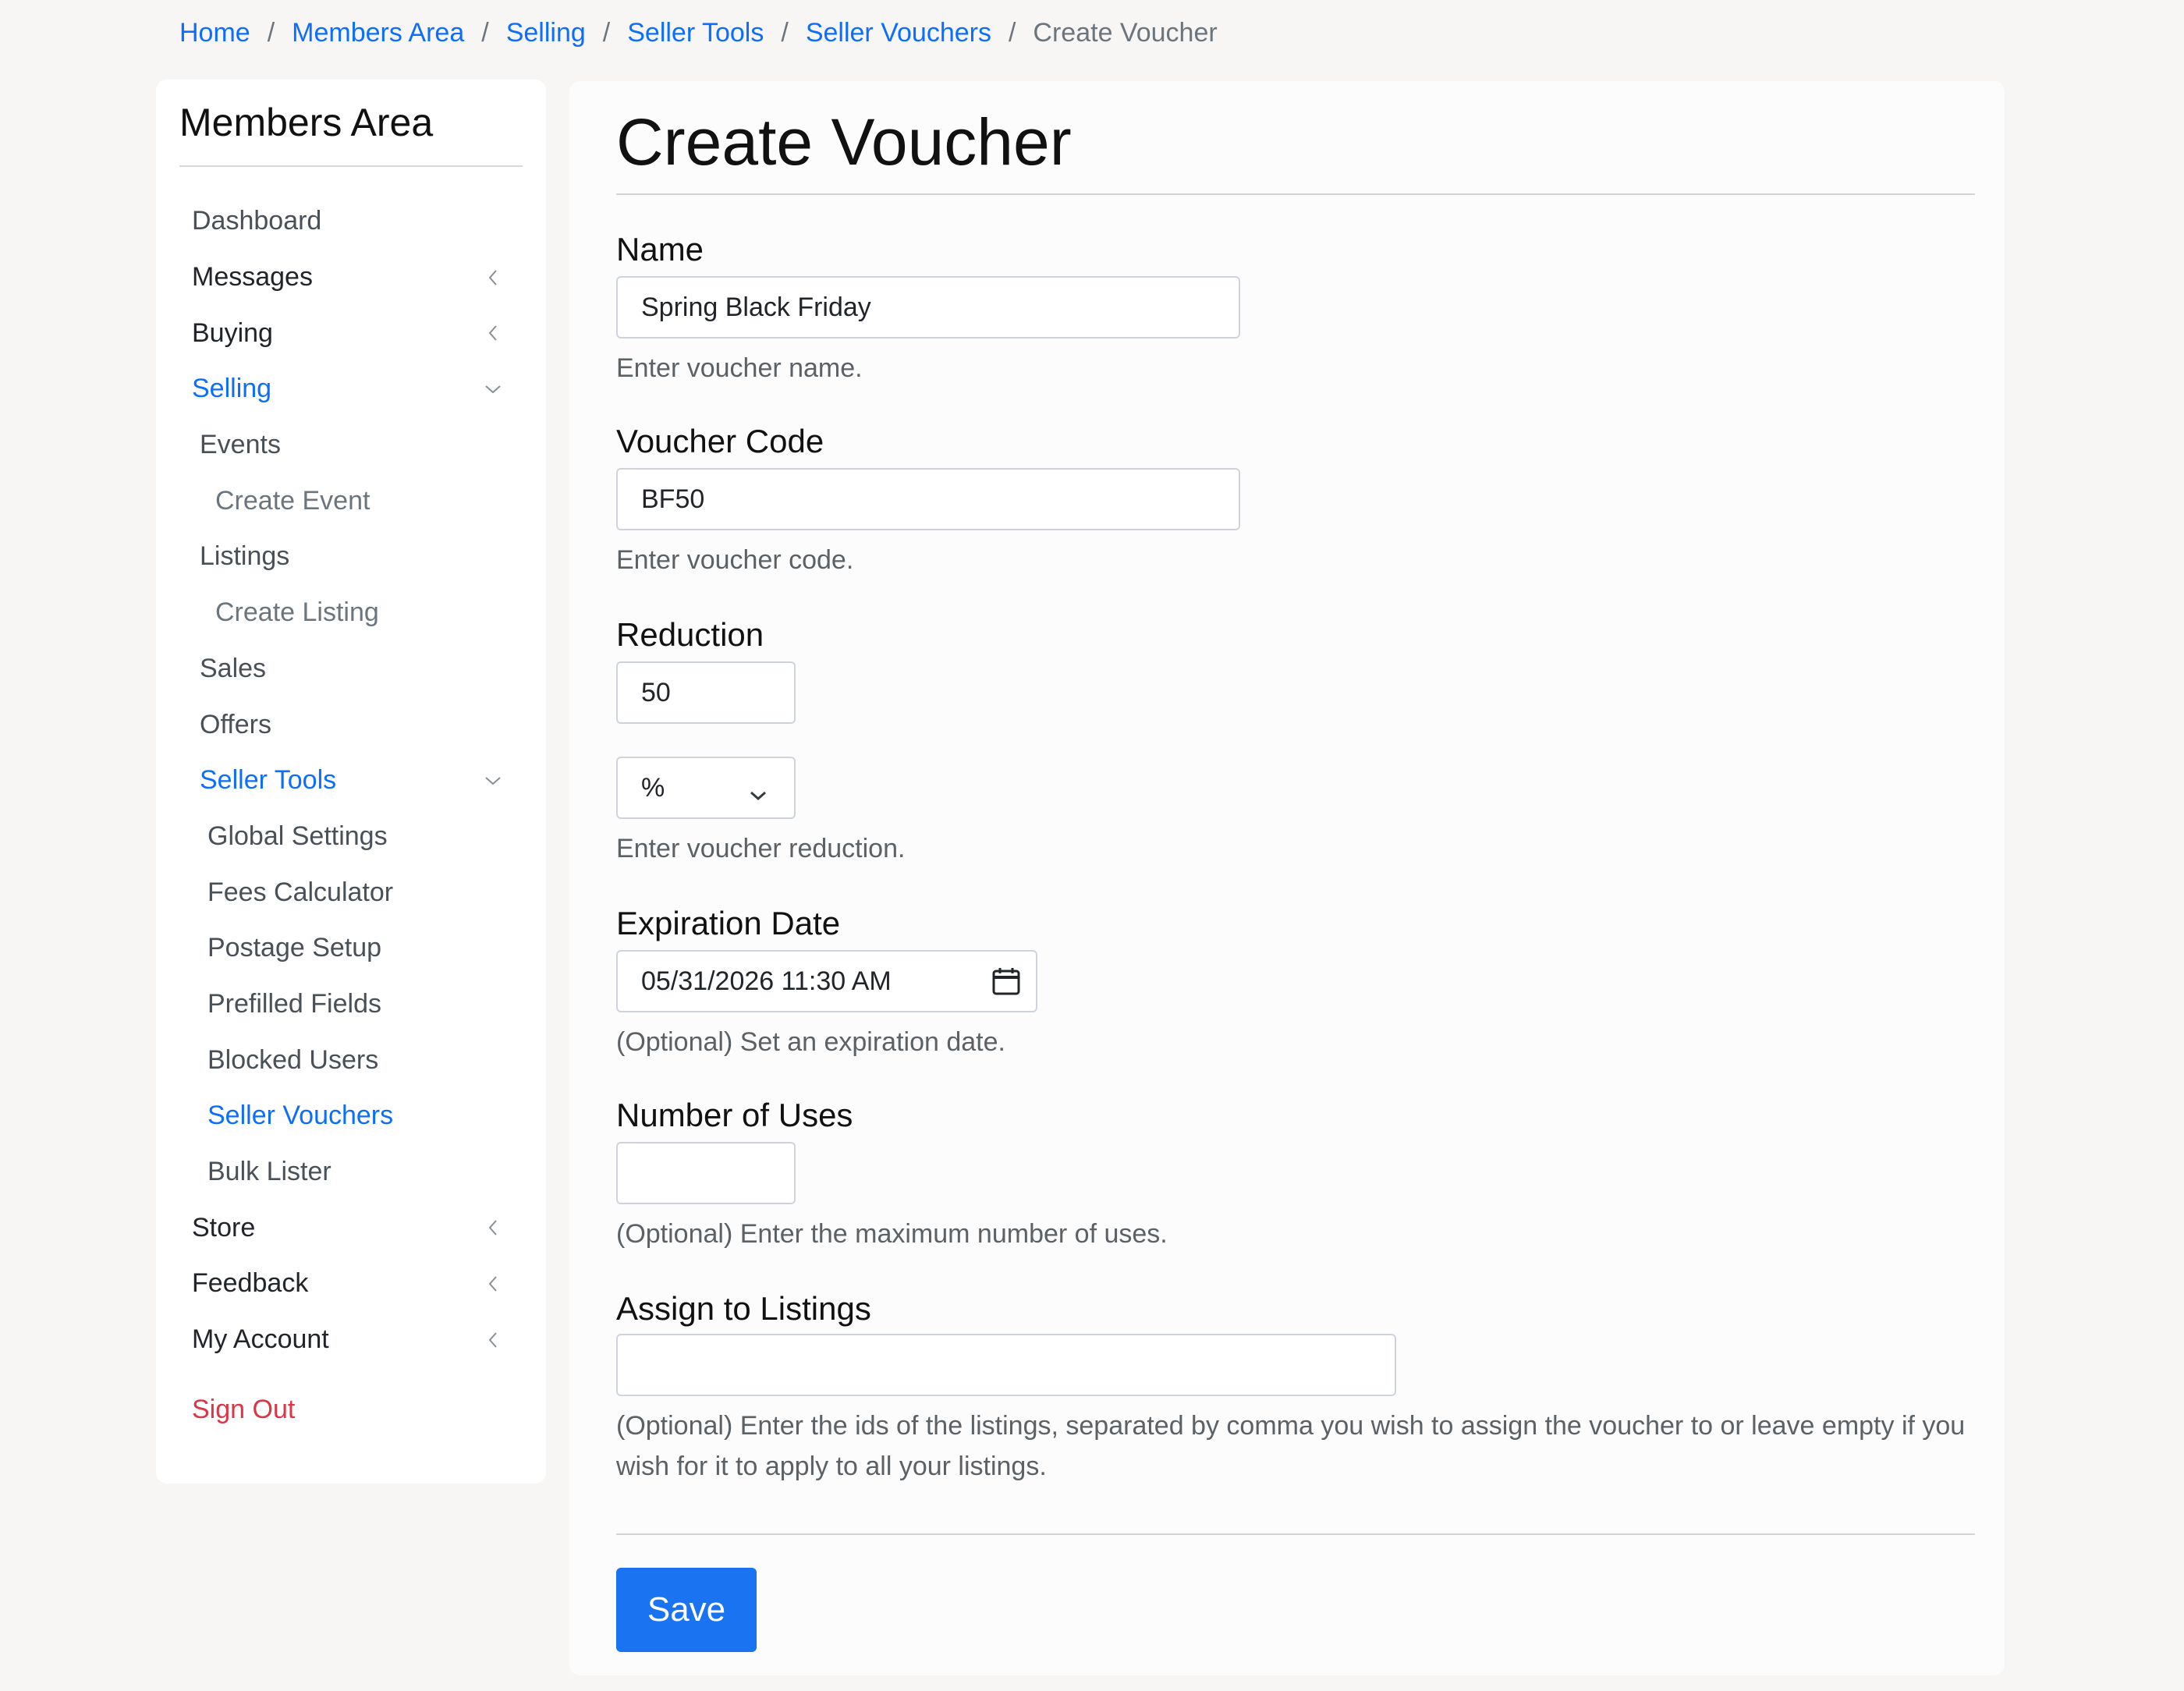  I want to click on sidebar-item-label: Blocked Users, so click(293, 1059).